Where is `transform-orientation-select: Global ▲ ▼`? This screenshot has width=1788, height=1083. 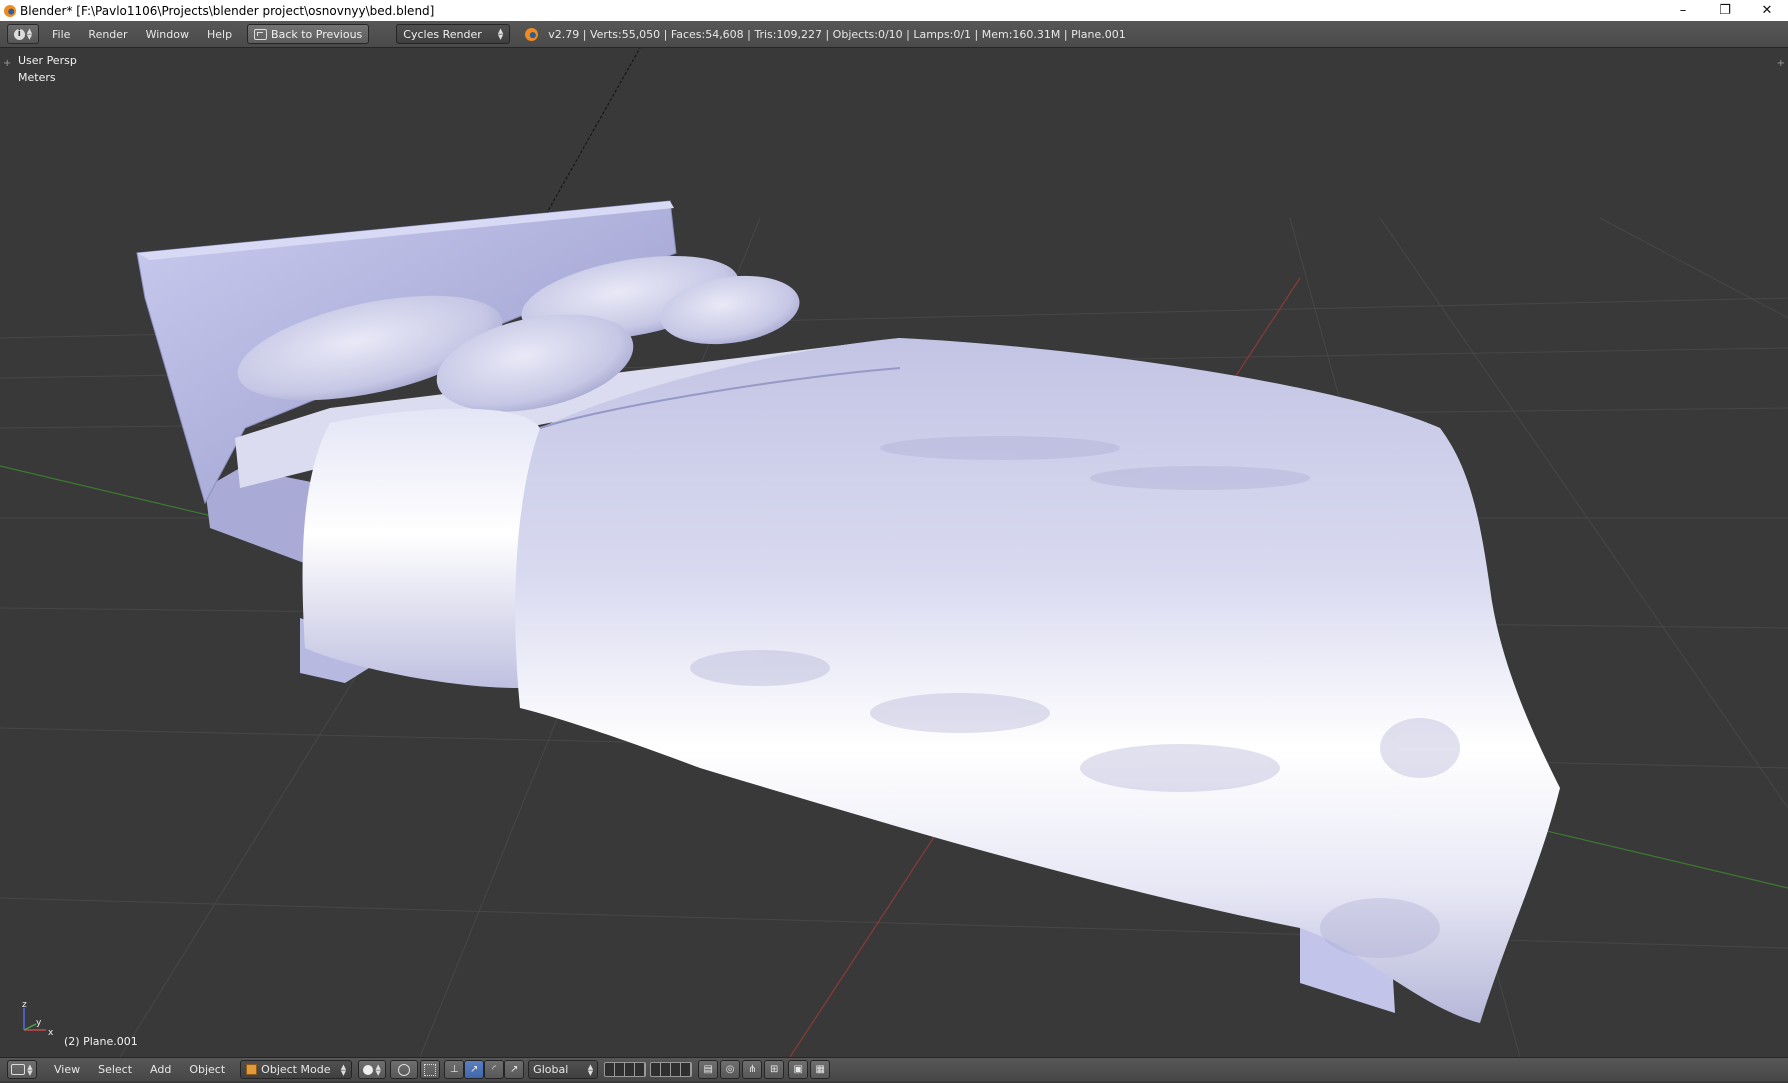
transform-orientation-select: Global ▲ ▼ is located at coordinates (563, 1069).